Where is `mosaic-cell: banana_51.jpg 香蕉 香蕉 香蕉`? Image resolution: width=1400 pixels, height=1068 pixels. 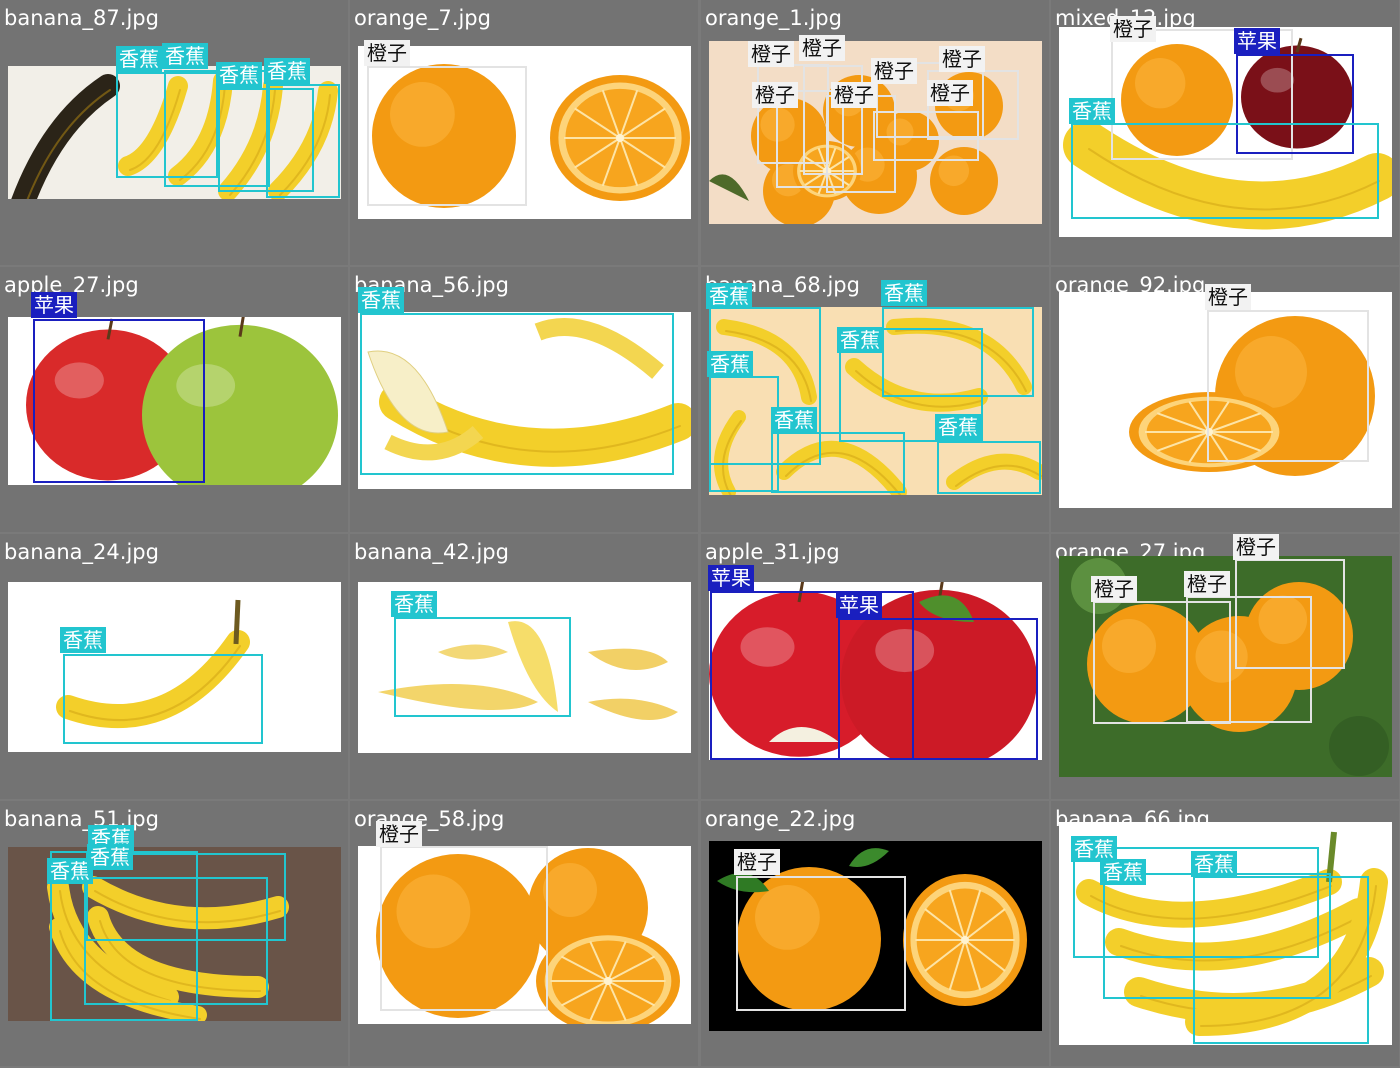 mosaic-cell: banana_51.jpg 香蕉 香蕉 香蕉 is located at coordinates (174, 933).